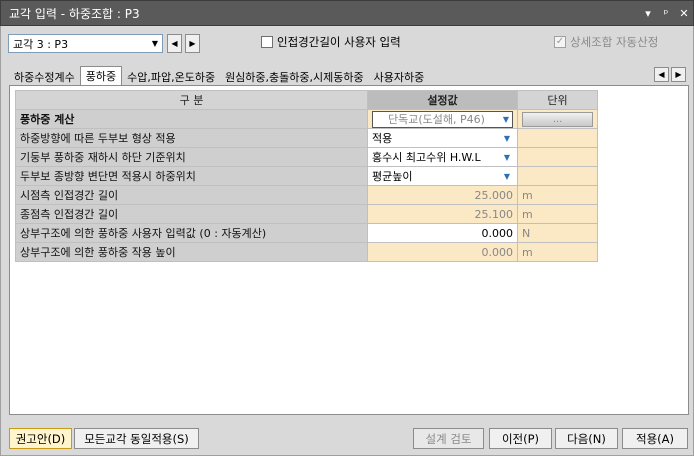  I want to click on wind-calc-dropdown: 단독교(도설해, P46) ▼, so click(442, 119).